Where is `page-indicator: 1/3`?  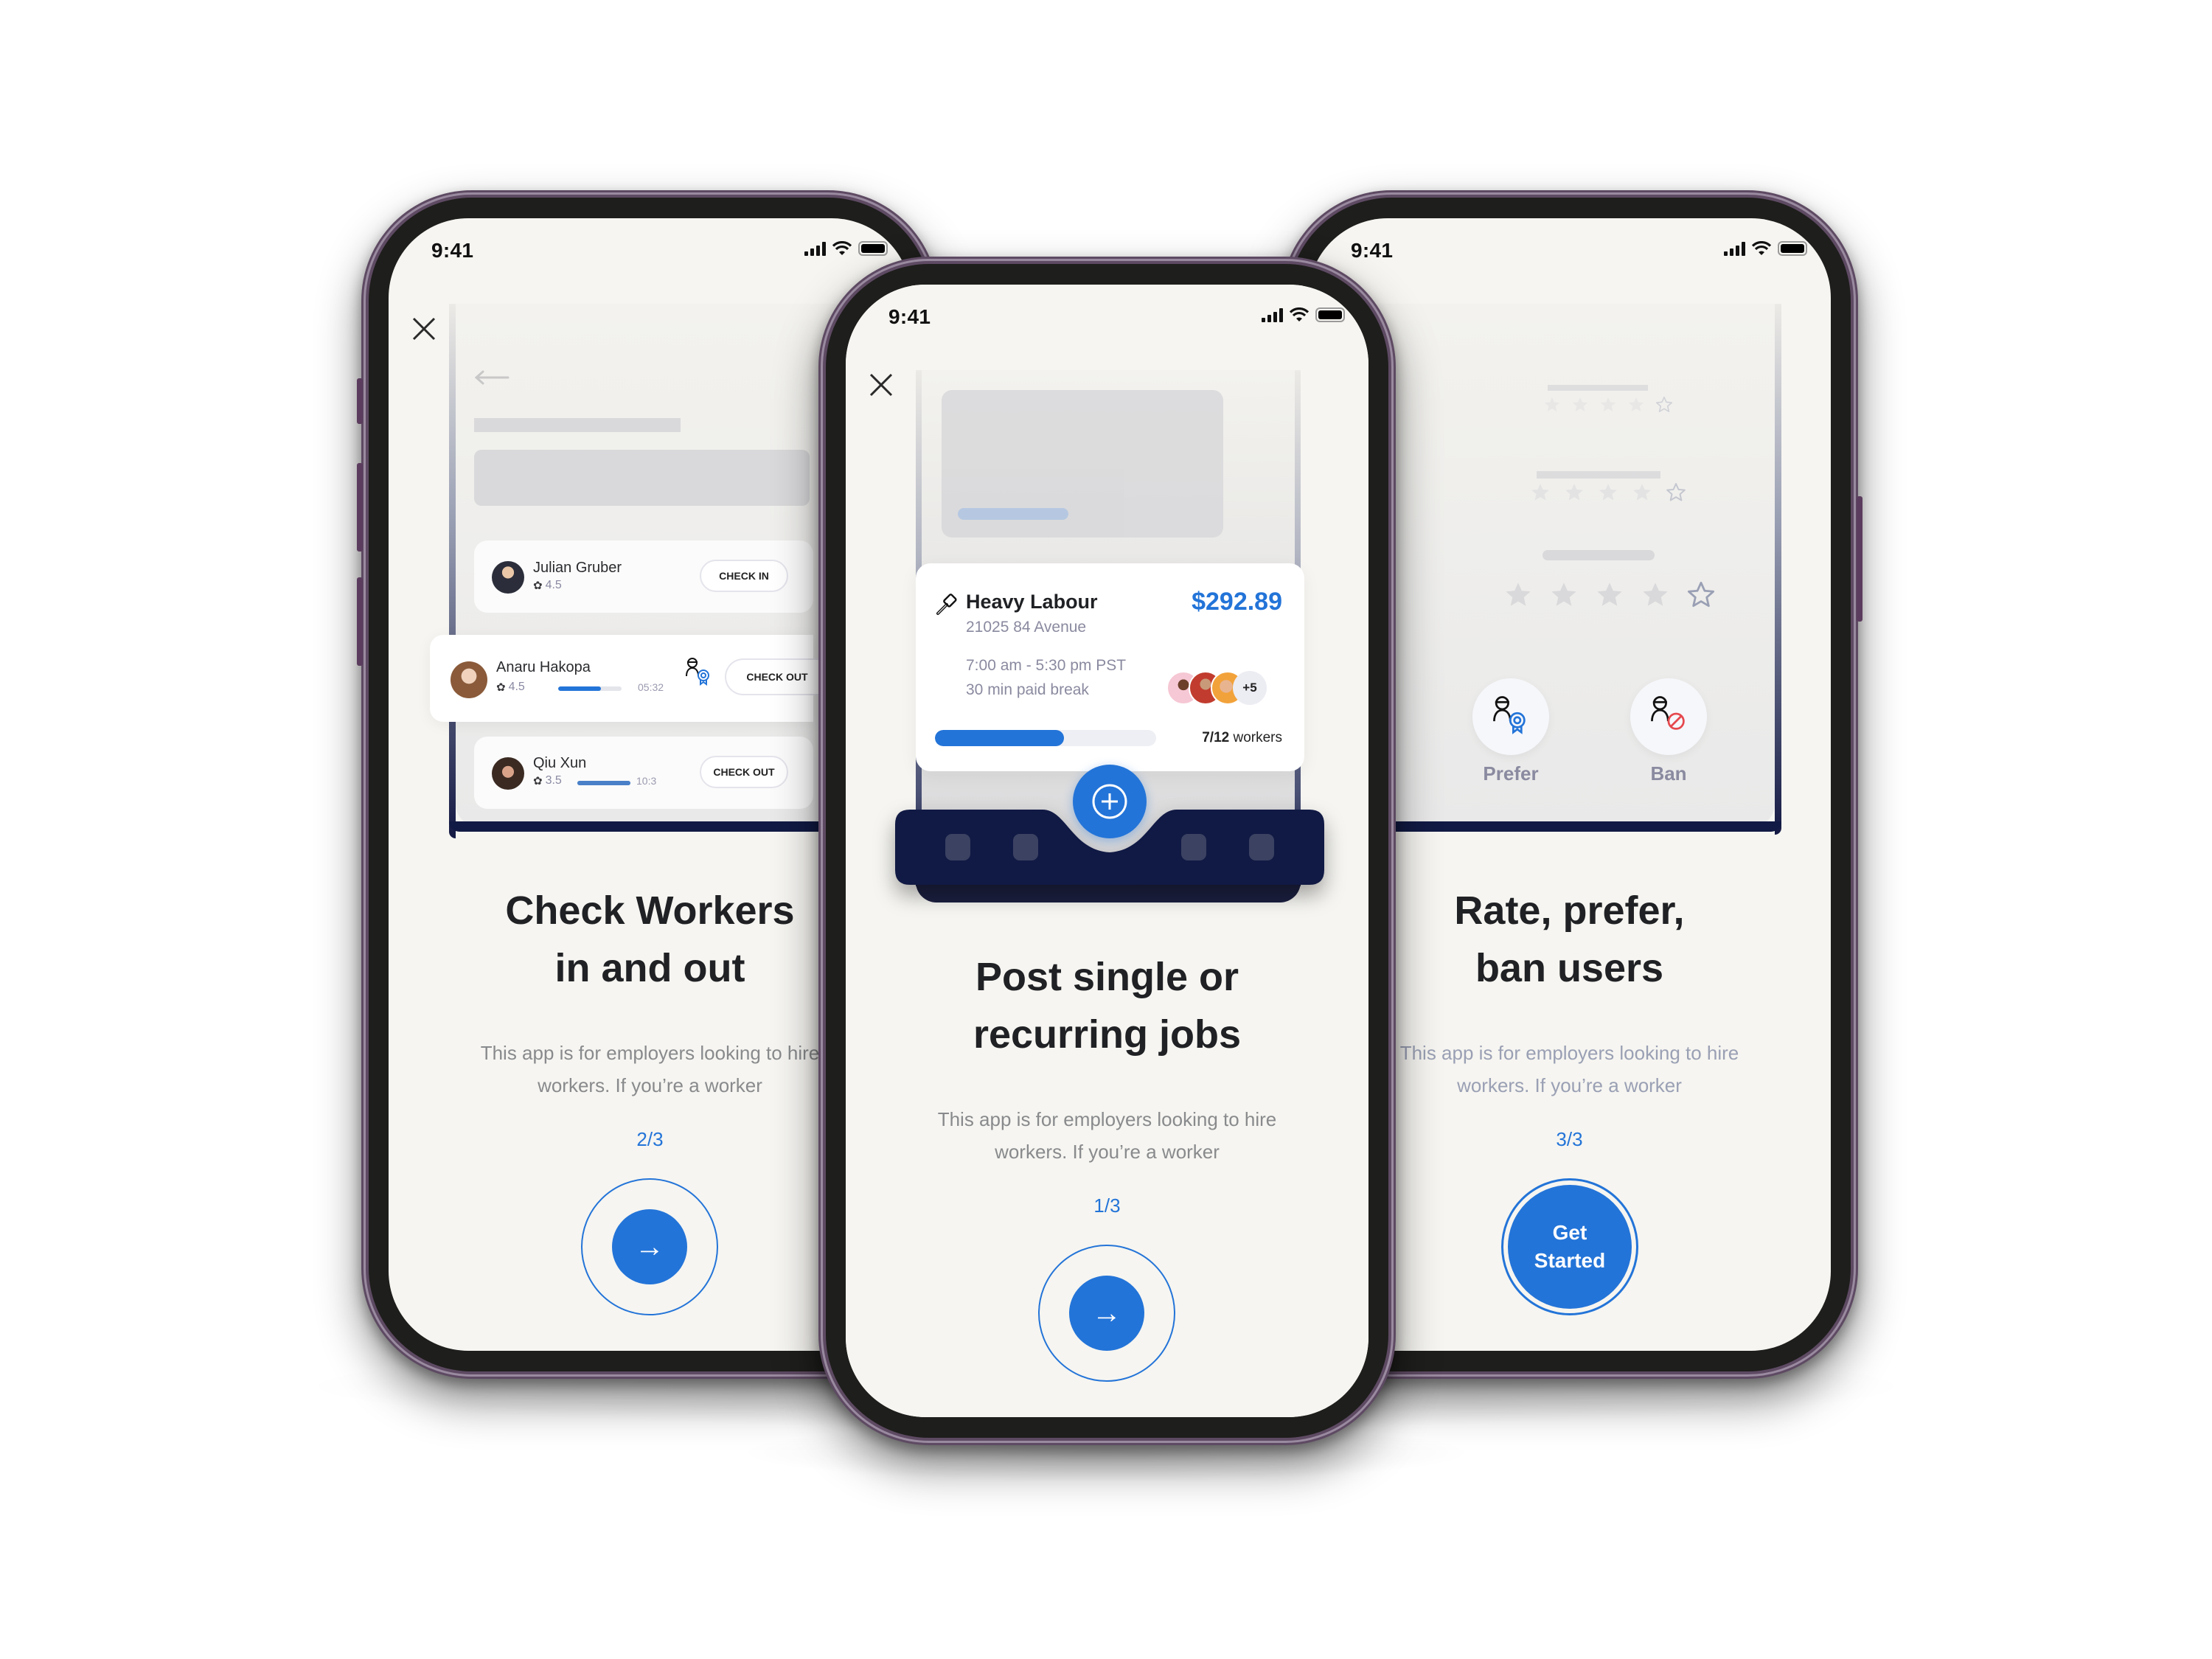
page-indicator: 1/3 is located at coordinates (1107, 1205).